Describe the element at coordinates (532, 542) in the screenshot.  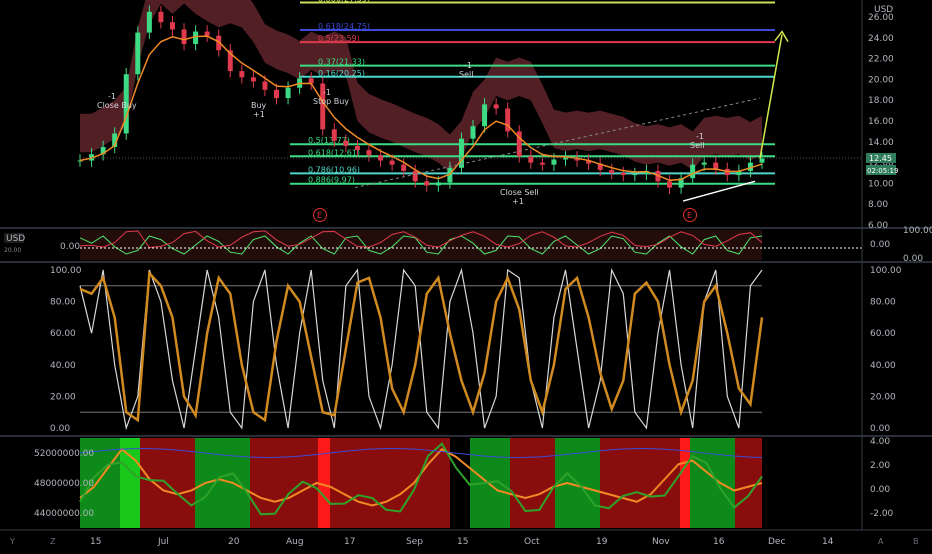
I see `time-label-7: Oct` at that location.